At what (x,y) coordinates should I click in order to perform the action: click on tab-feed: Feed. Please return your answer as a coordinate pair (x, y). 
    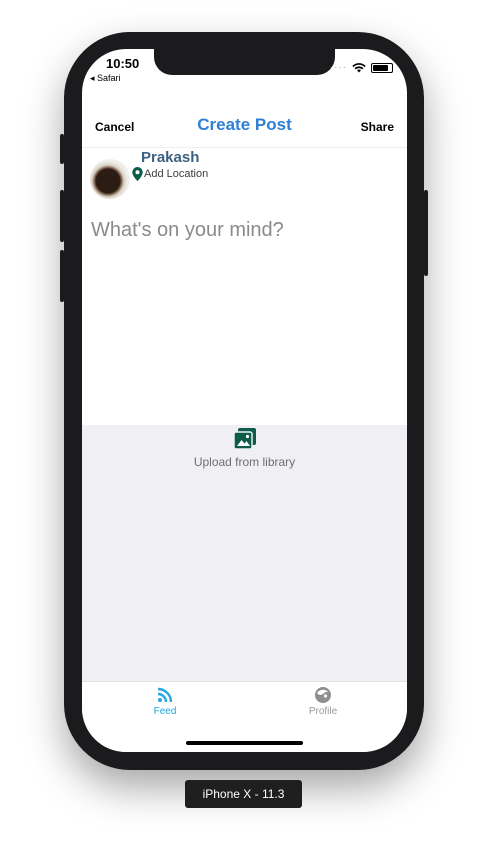
    Looking at the image, I should click on (165, 701).